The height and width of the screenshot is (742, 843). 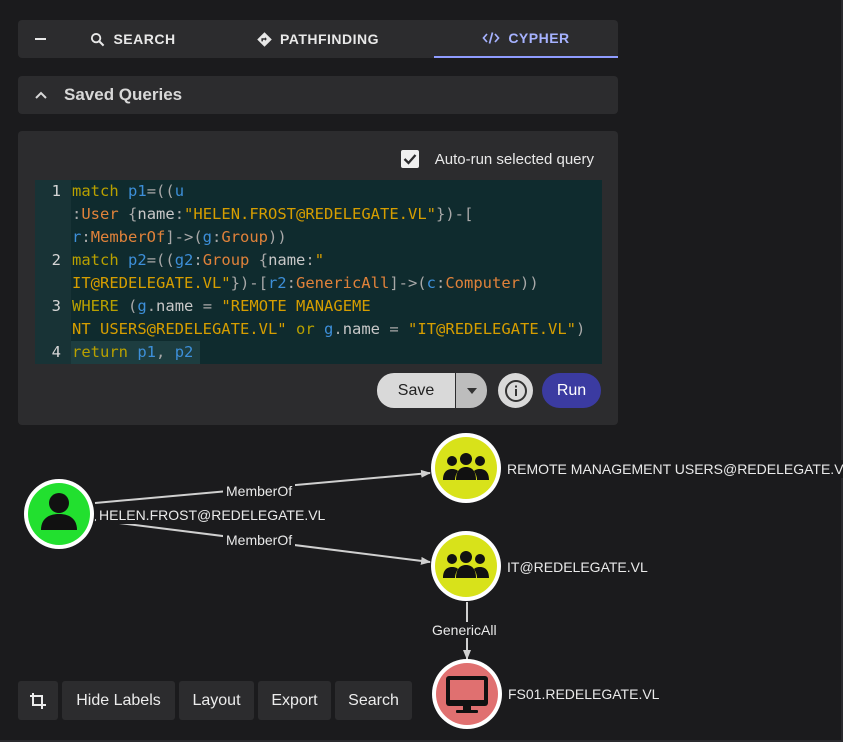 I want to click on search-graph-label: Search, so click(x=373, y=700).